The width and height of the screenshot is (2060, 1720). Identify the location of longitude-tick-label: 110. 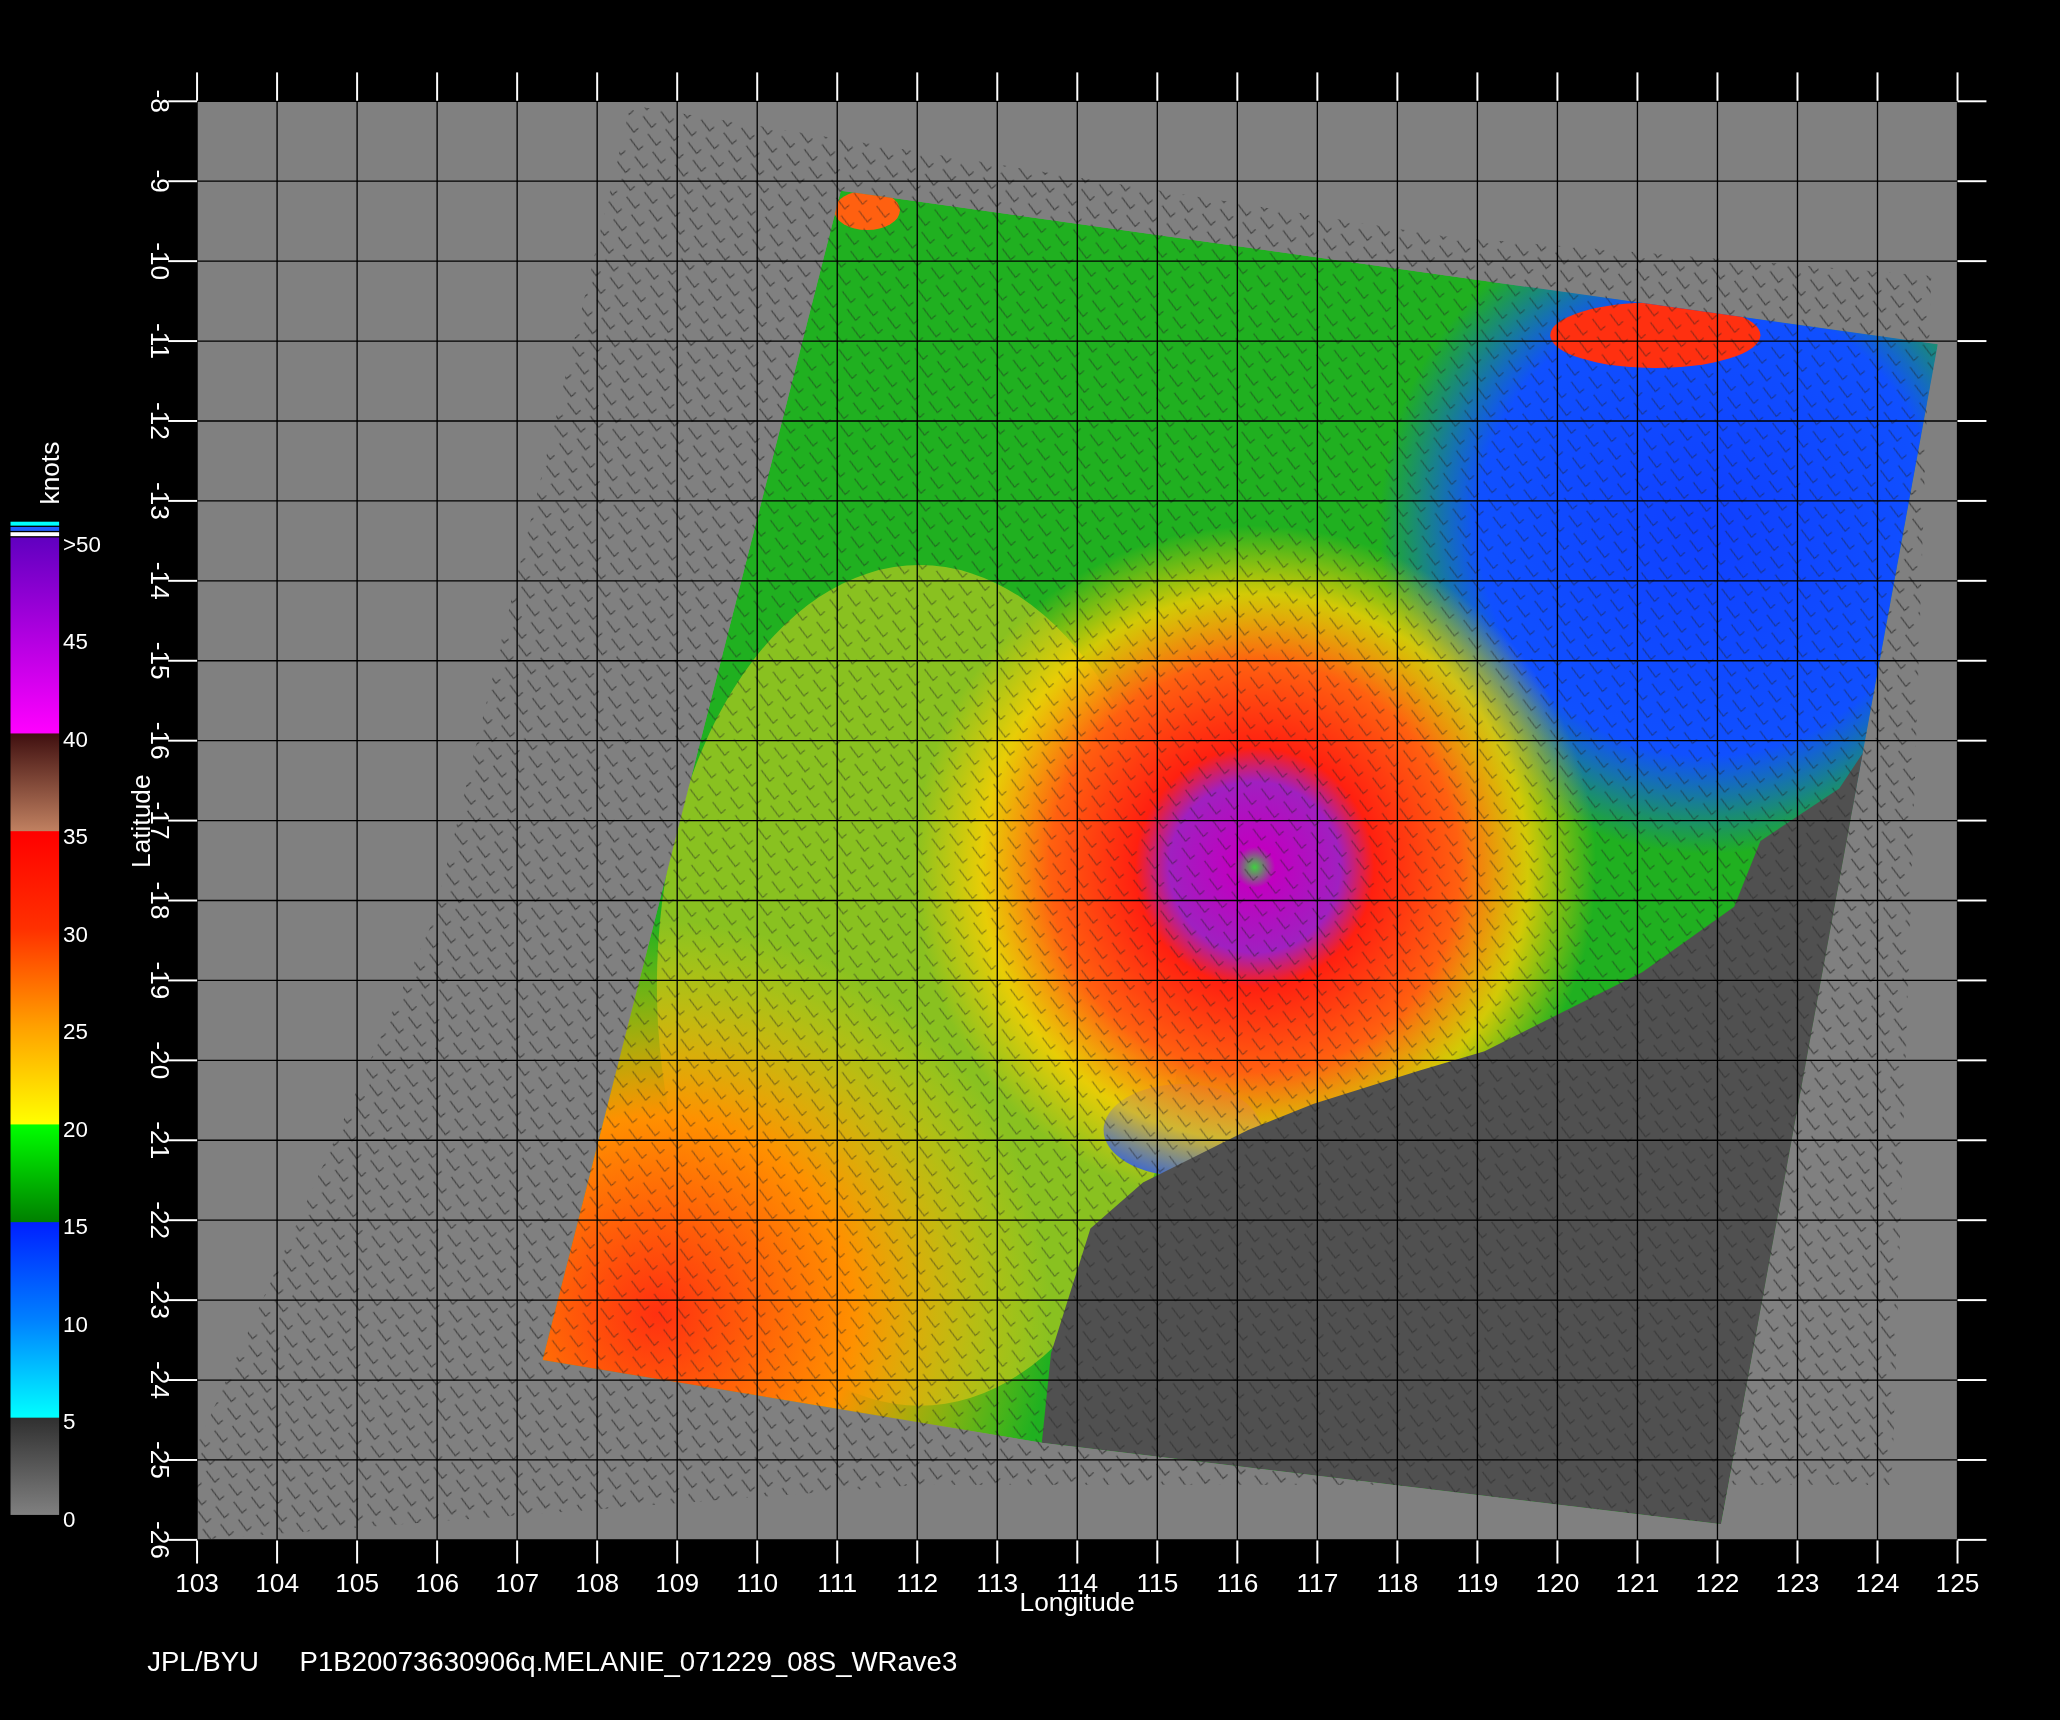
(757, 1583).